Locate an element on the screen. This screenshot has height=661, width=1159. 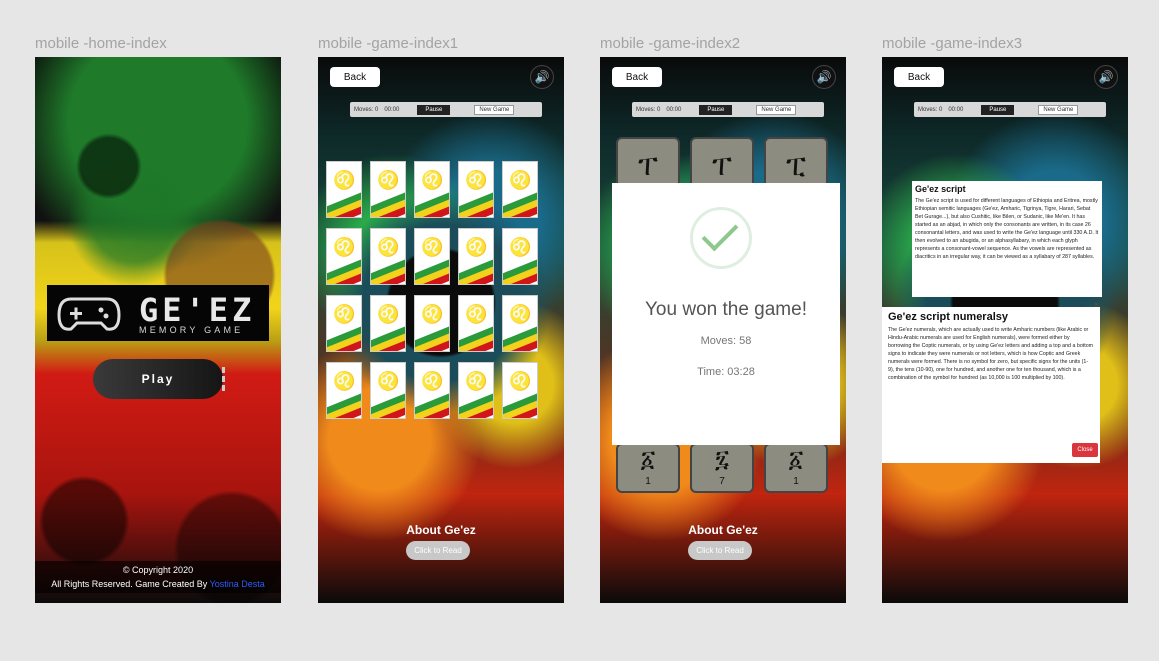
play-button: Play is located at coordinates (159, 379).